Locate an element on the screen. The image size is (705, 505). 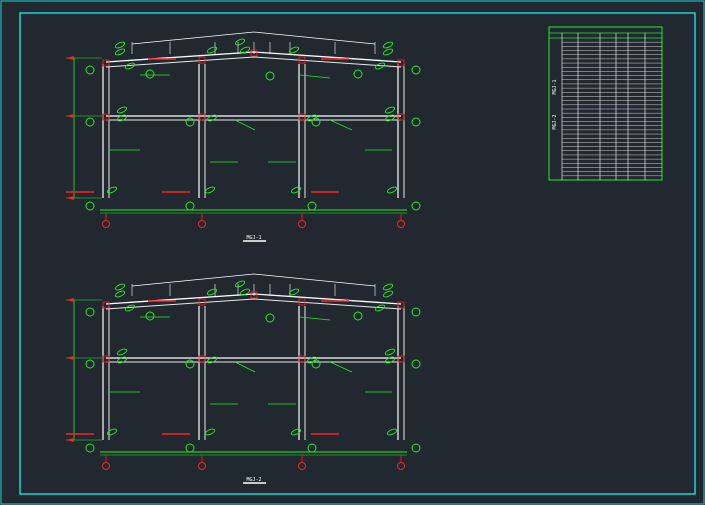
drawing-label-mgj-1: MGJ-1 is located at coordinates (253, 238).